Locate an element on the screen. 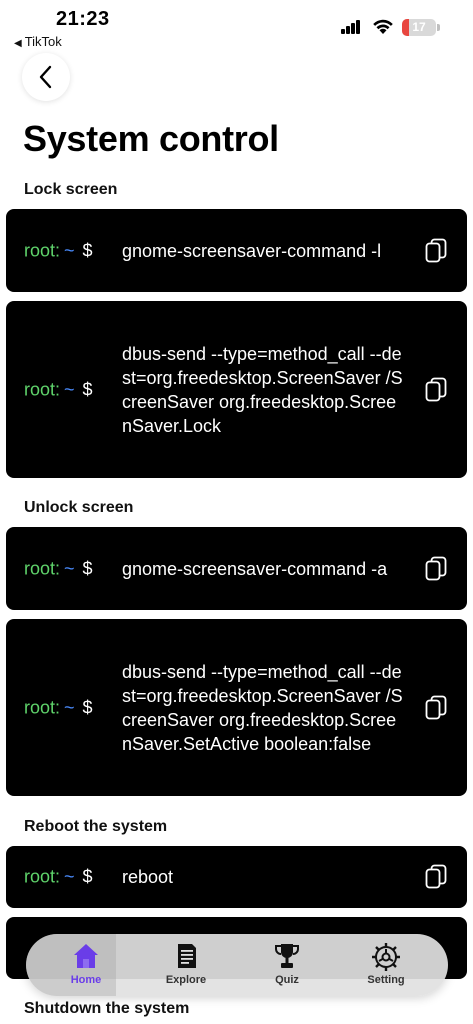  command-card: root: ~ $ gnome-screensaver-command -l is located at coordinates (236, 250).